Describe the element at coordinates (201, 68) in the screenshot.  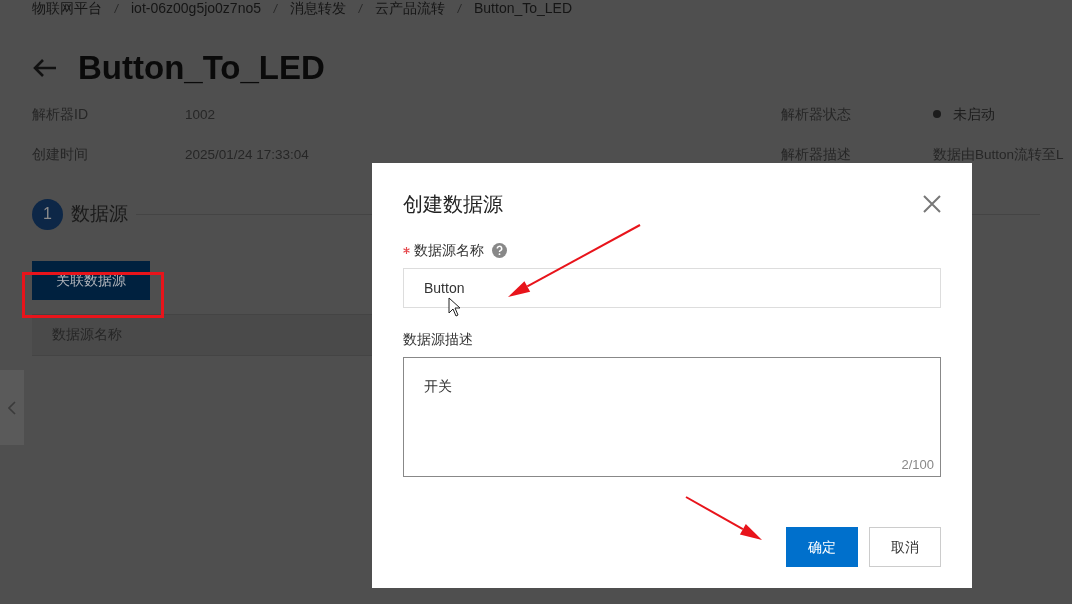
I see `page-title: Button_To_LED` at that location.